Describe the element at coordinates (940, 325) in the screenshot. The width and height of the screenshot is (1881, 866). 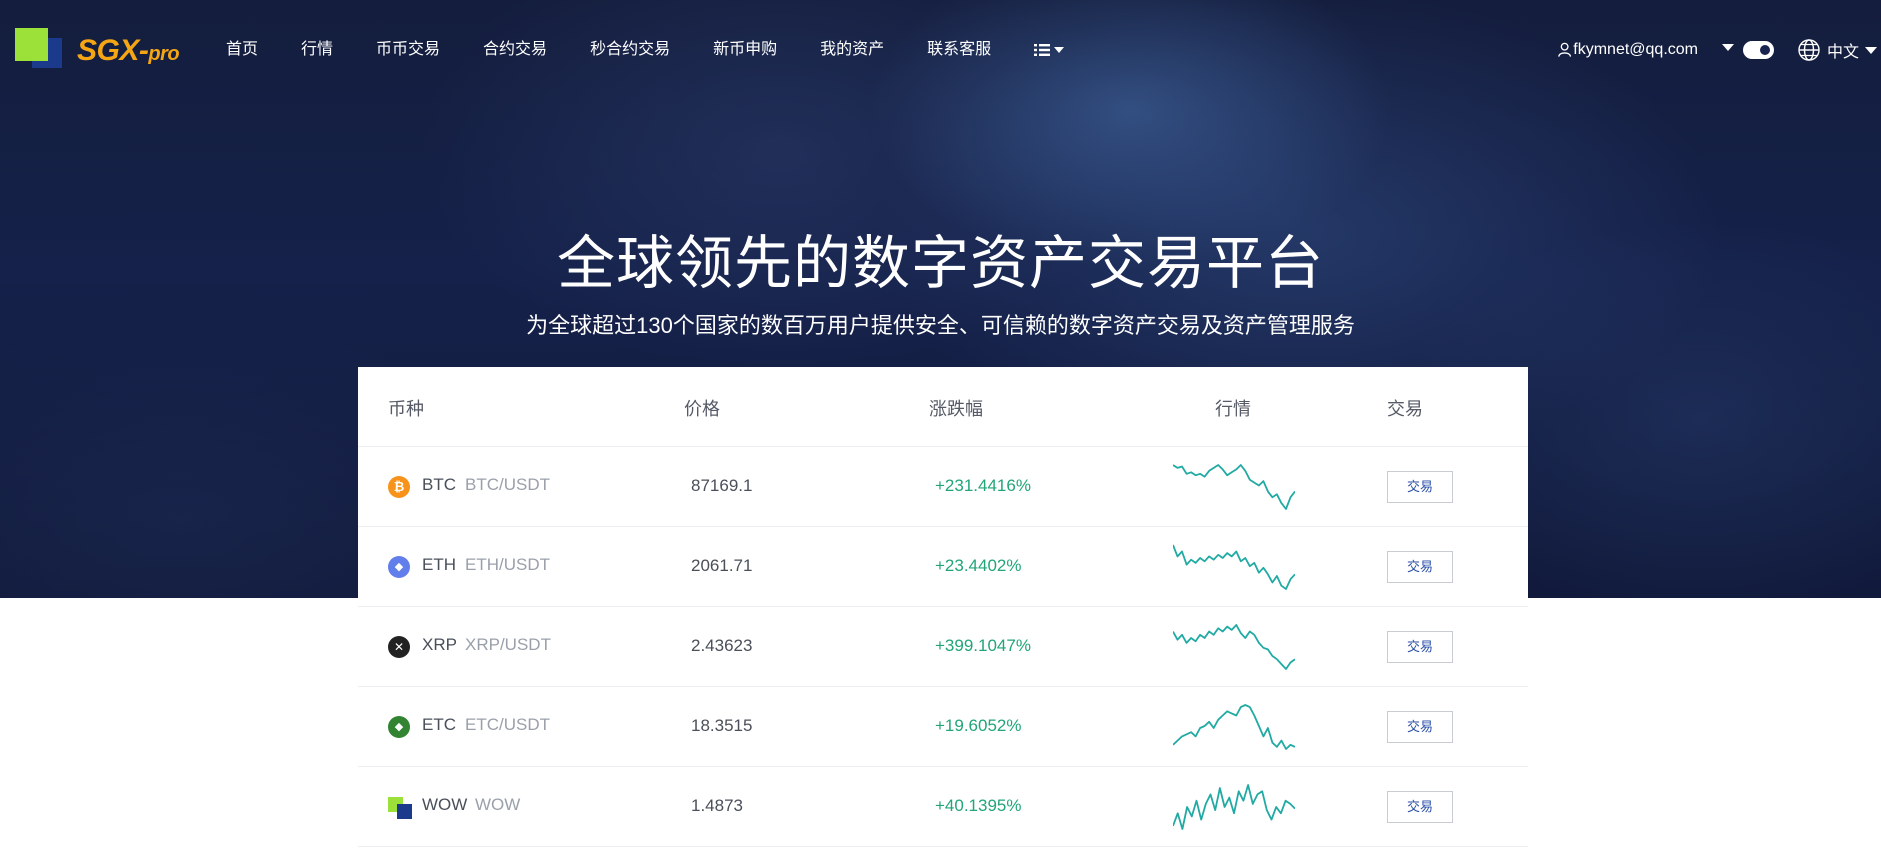
I see `hero-subtitle: 为全球超过130个国家的数百万用户提供安全、可信赖的数字资产交易及资产管理服务` at that location.